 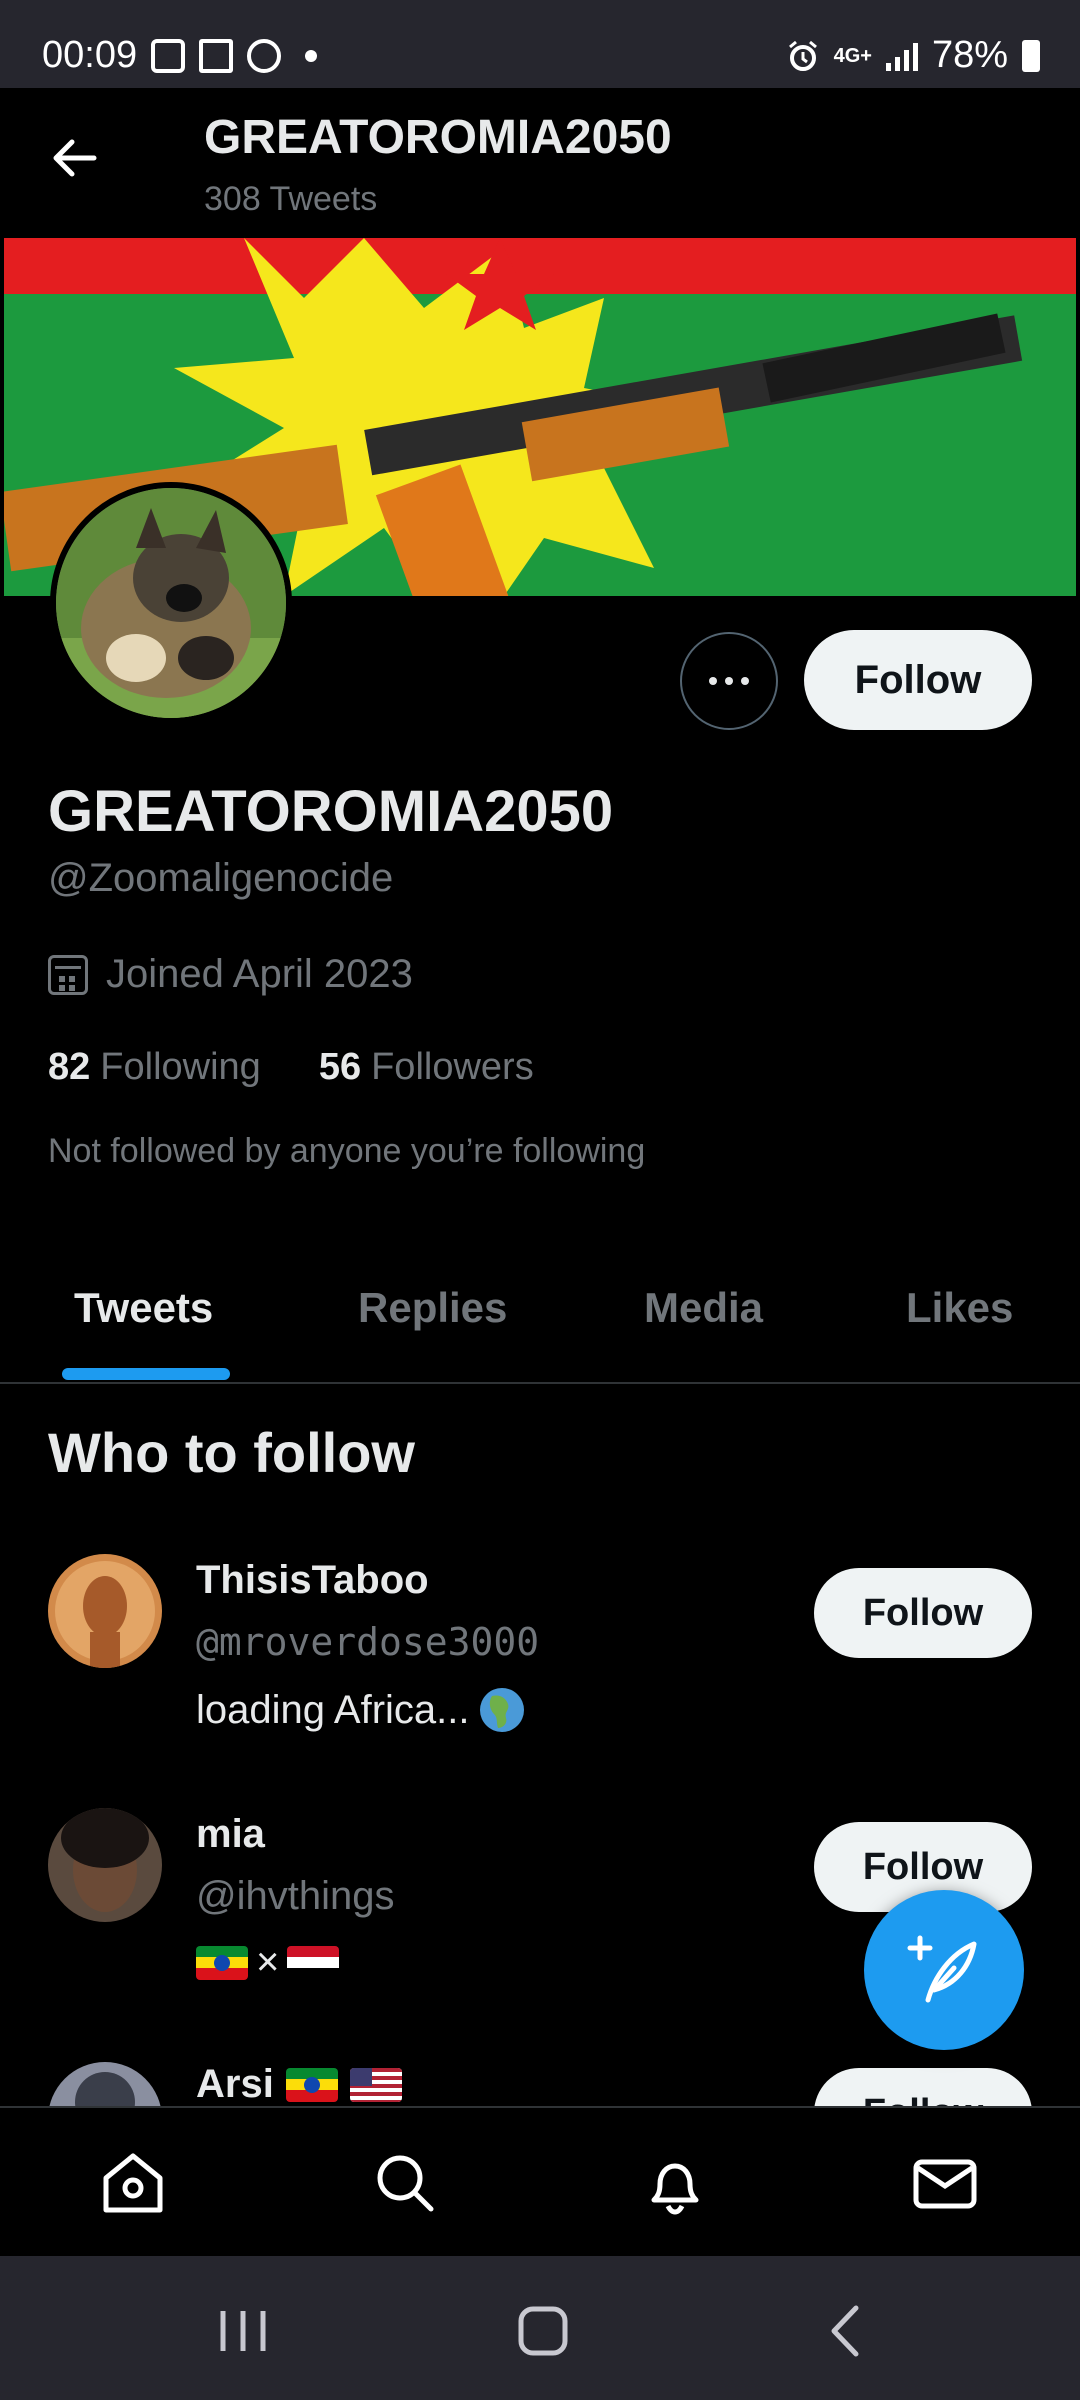 I want to click on status-right: 4G+ 78%, so click(x=913, y=55).